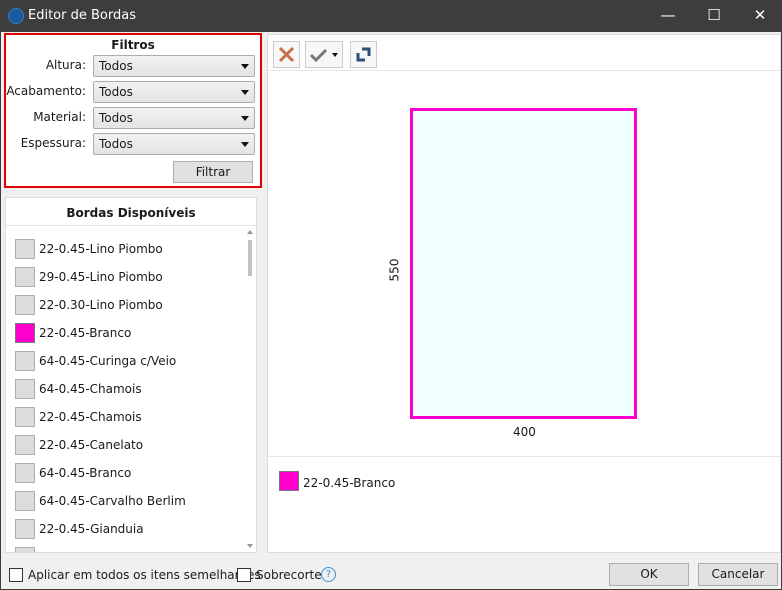 This screenshot has width=782, height=590. Describe the element at coordinates (53, 143) in the screenshot. I see `espessura-label: Espessura:` at that location.